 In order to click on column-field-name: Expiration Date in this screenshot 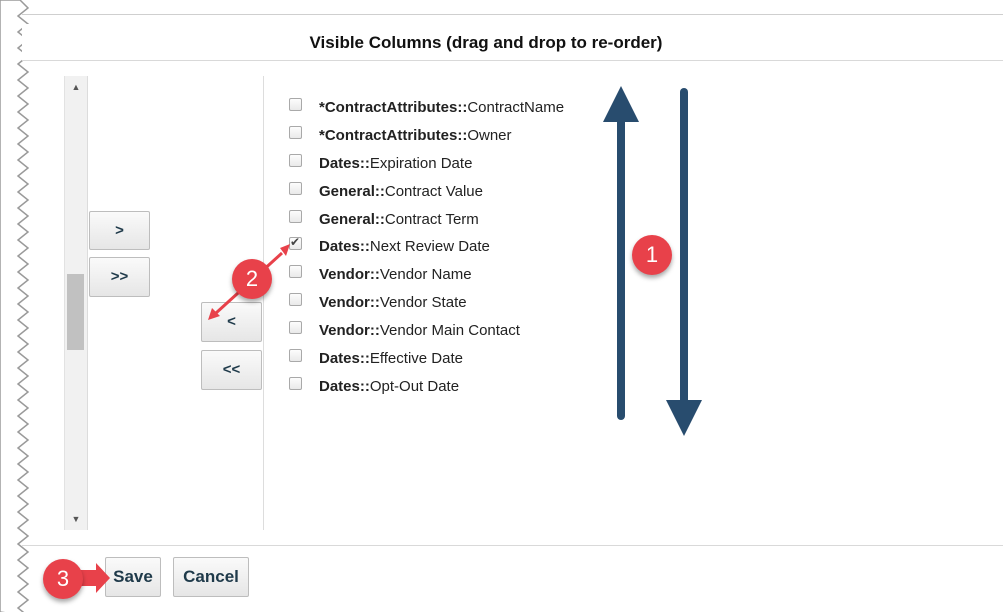, I will do `click(421, 163)`.